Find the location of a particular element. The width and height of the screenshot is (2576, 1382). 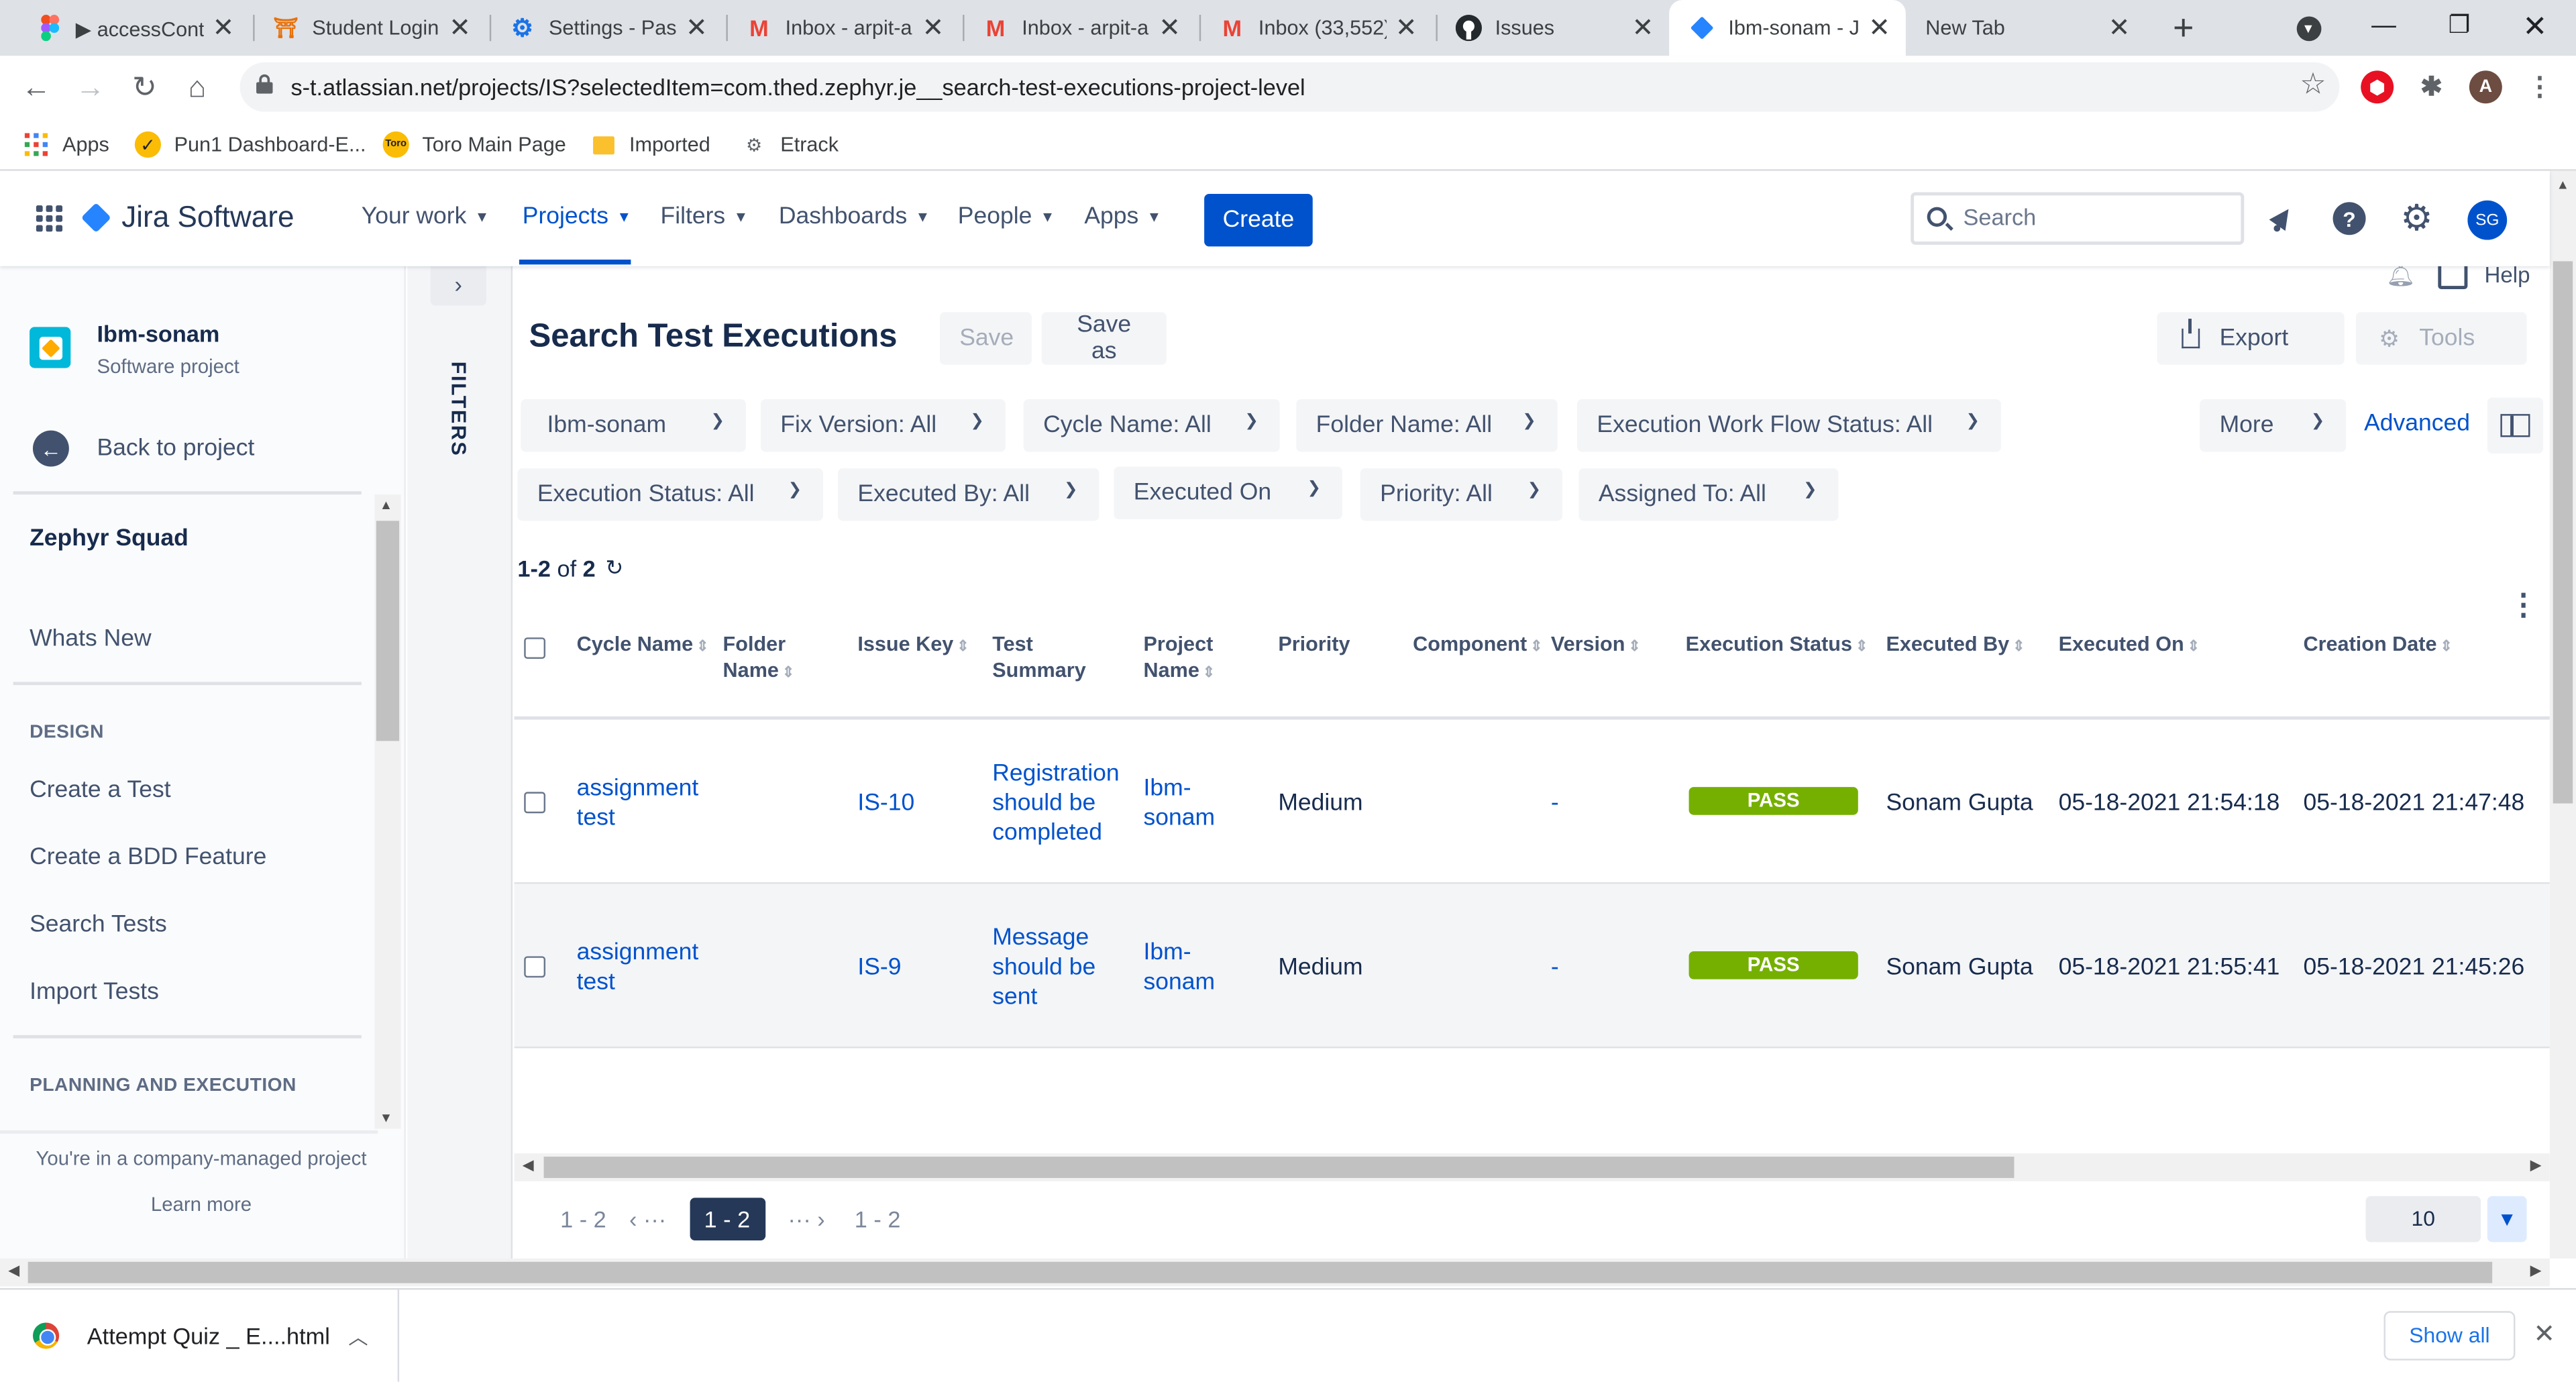

nav-projects: Projects ▼ is located at coordinates (577, 217).